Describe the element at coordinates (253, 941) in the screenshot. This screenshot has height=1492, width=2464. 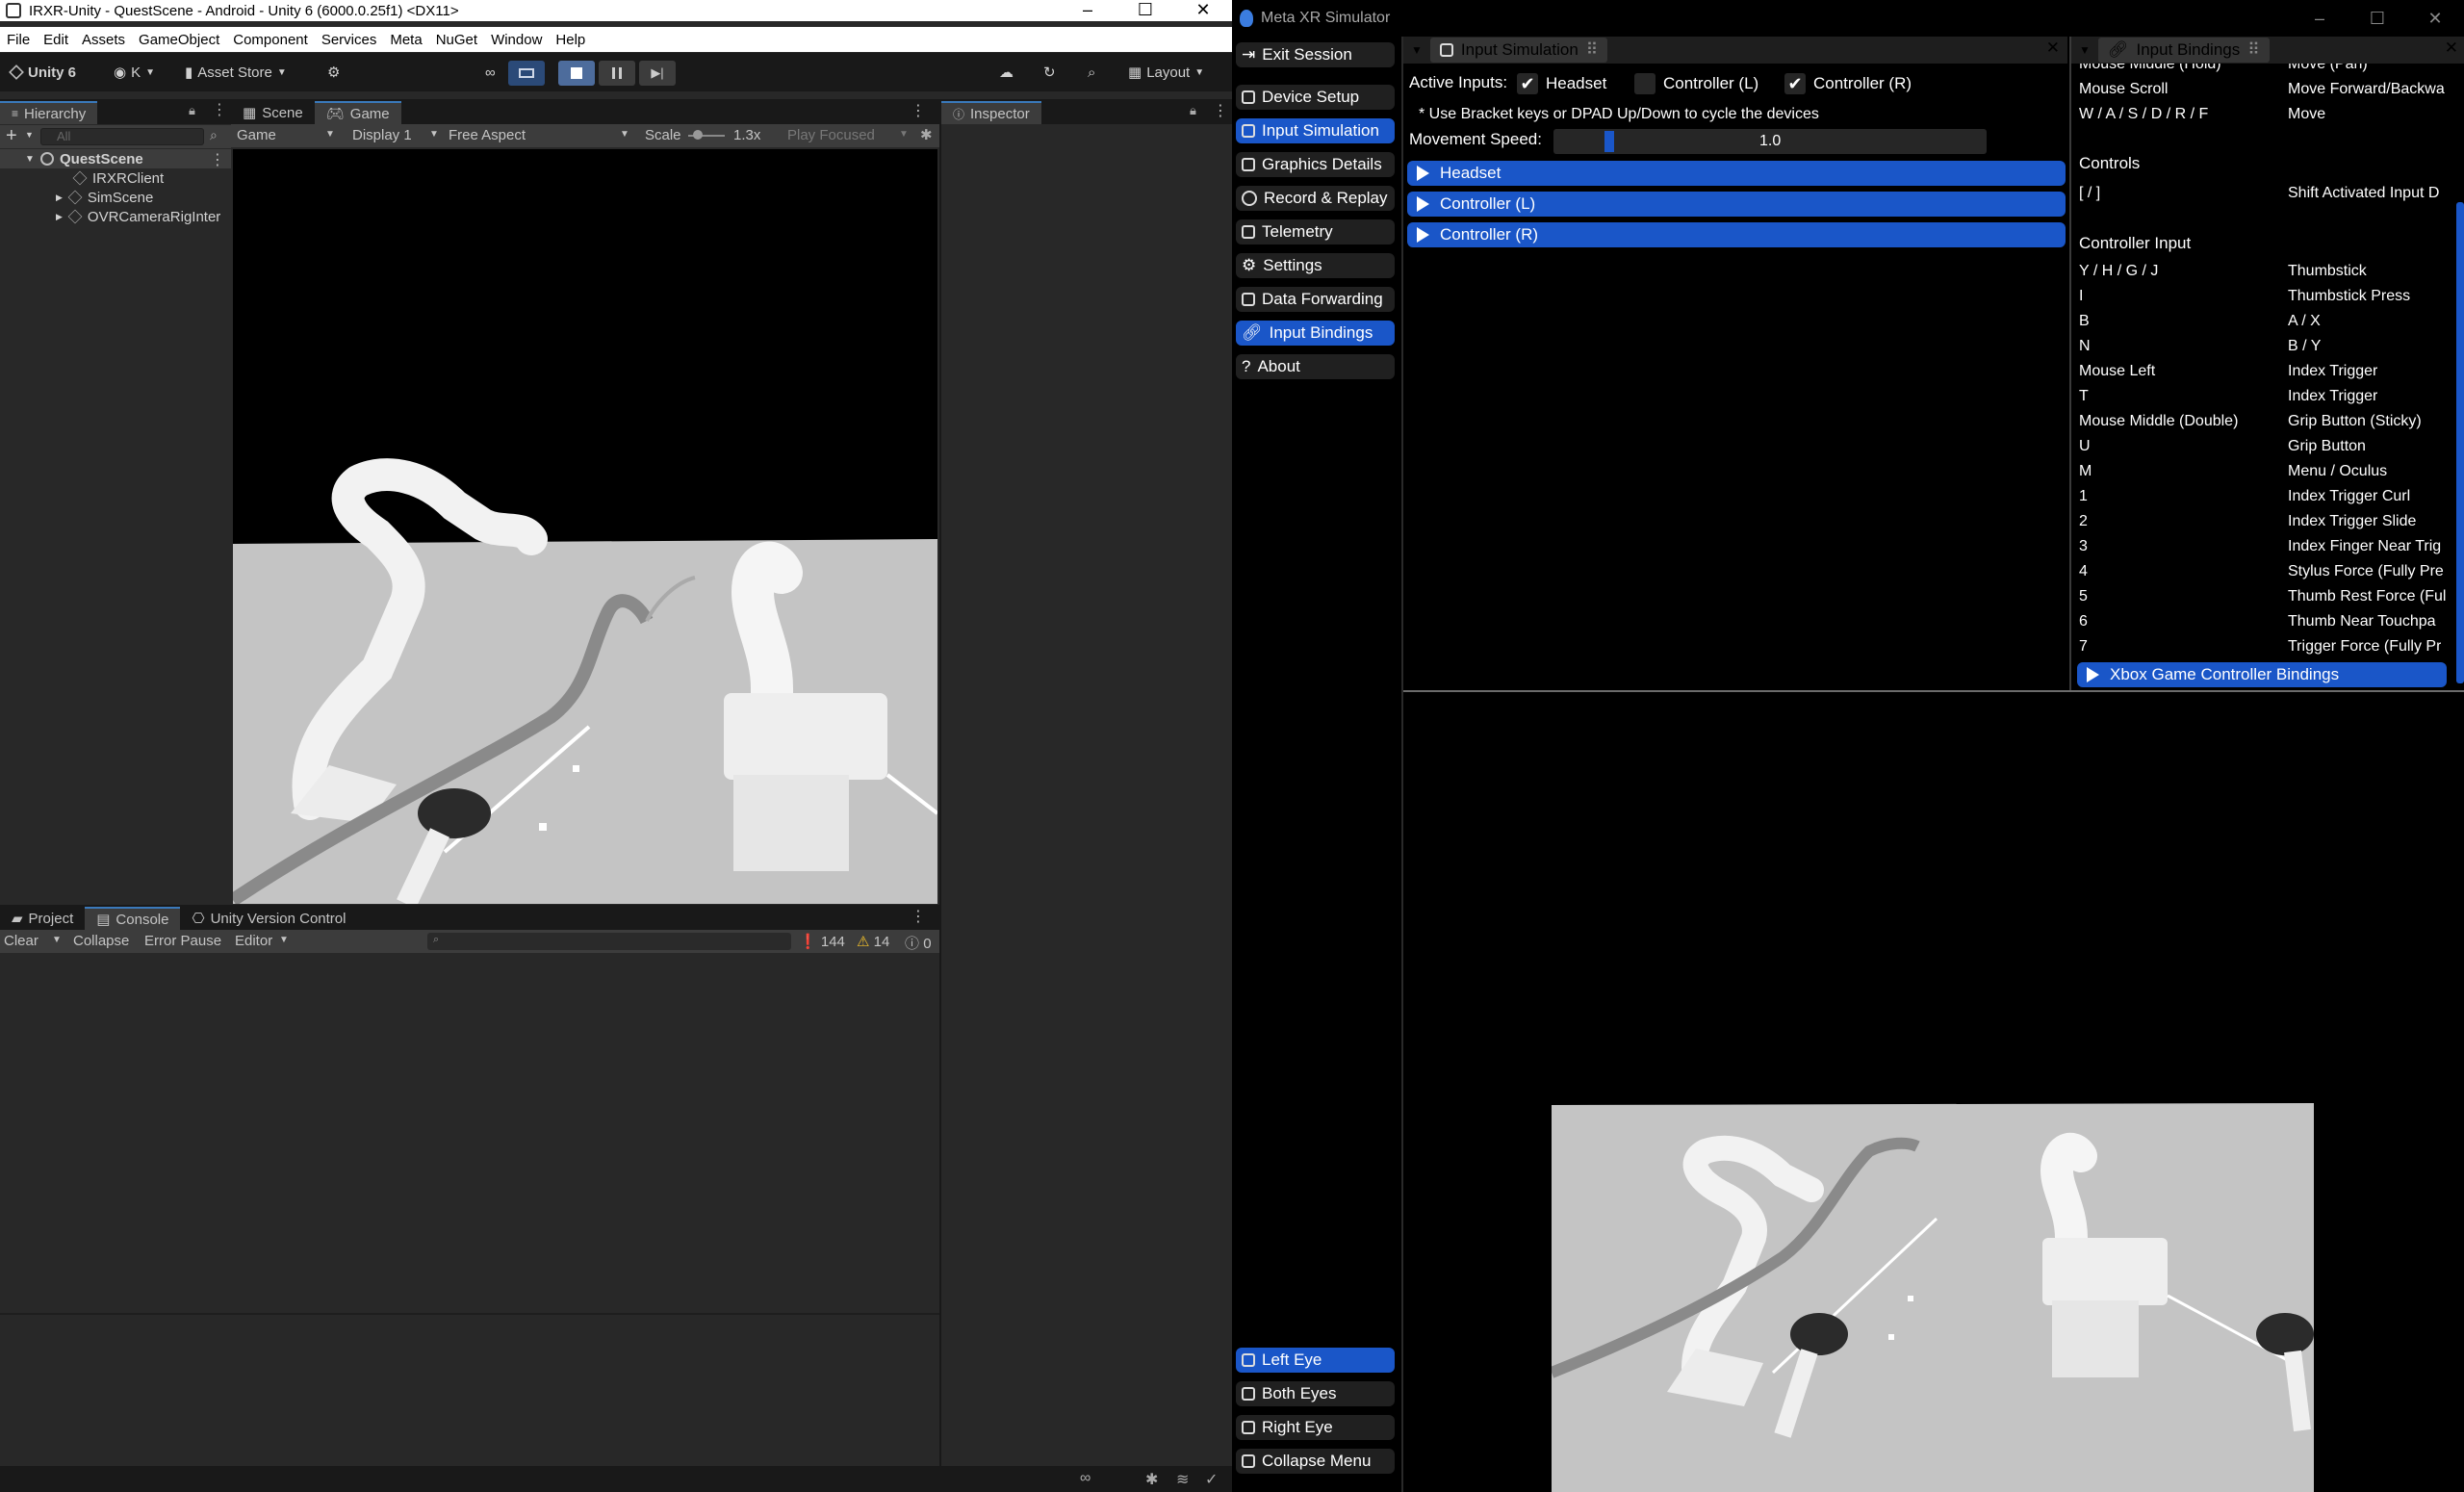
I see `editor-dropdown: Editor` at that location.